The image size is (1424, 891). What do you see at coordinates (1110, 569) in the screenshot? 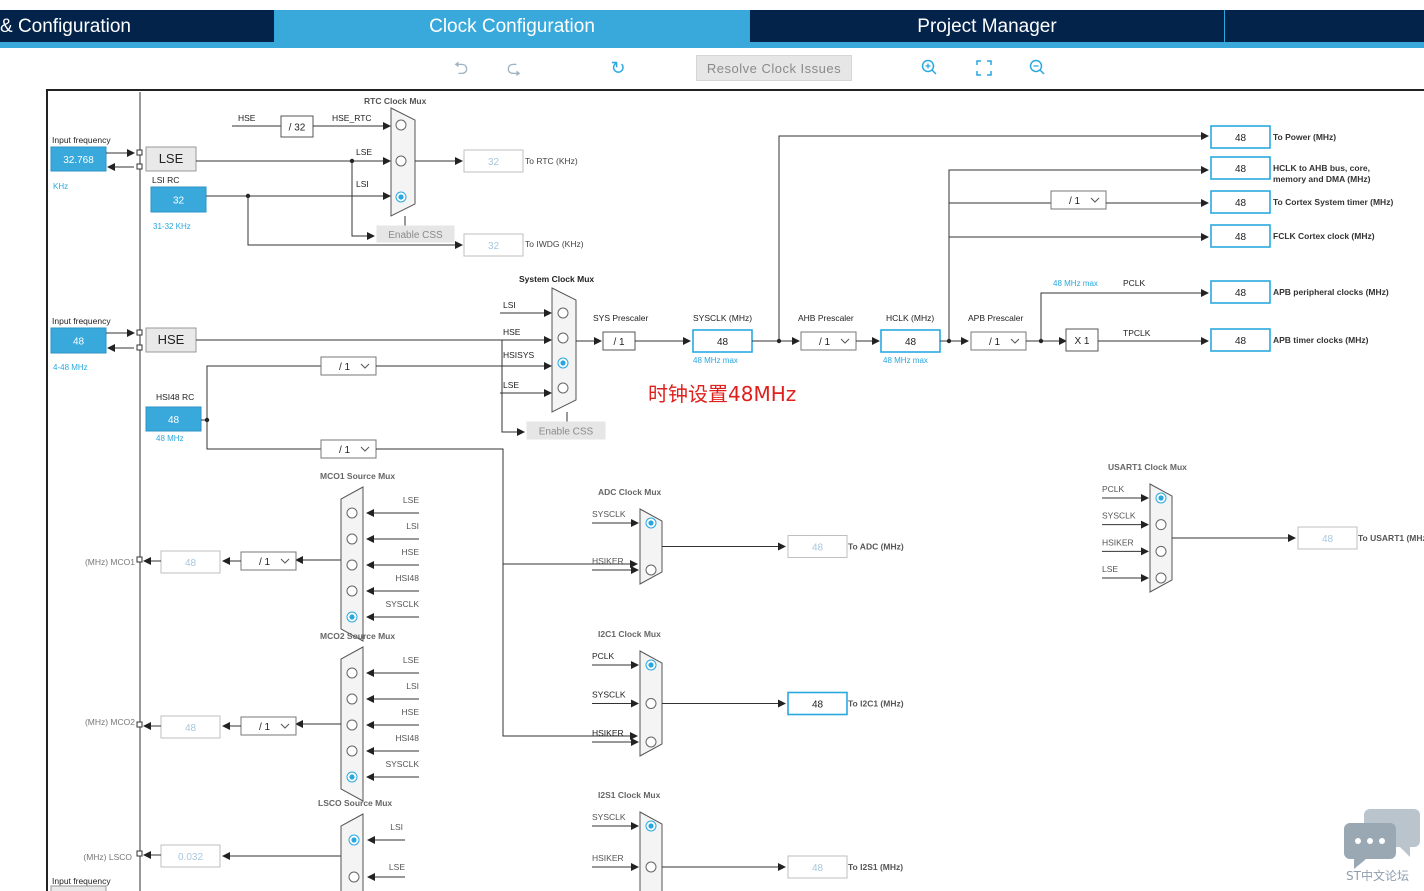
I see `usart1-input-label-lse: LSE` at bounding box center [1110, 569].